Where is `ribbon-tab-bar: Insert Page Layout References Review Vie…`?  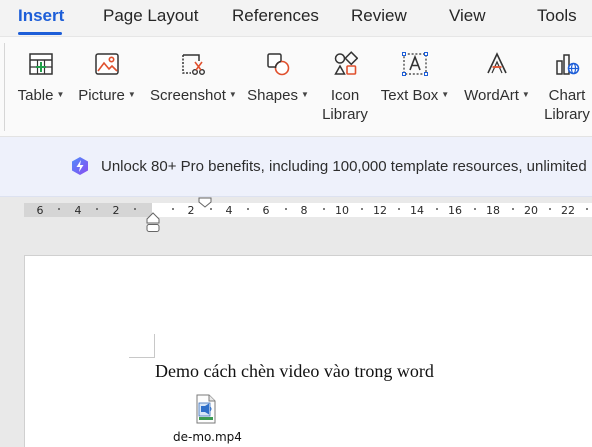
ribbon-tab-bar: Insert Page Layout References Review Vie… is located at coordinates (296, 18).